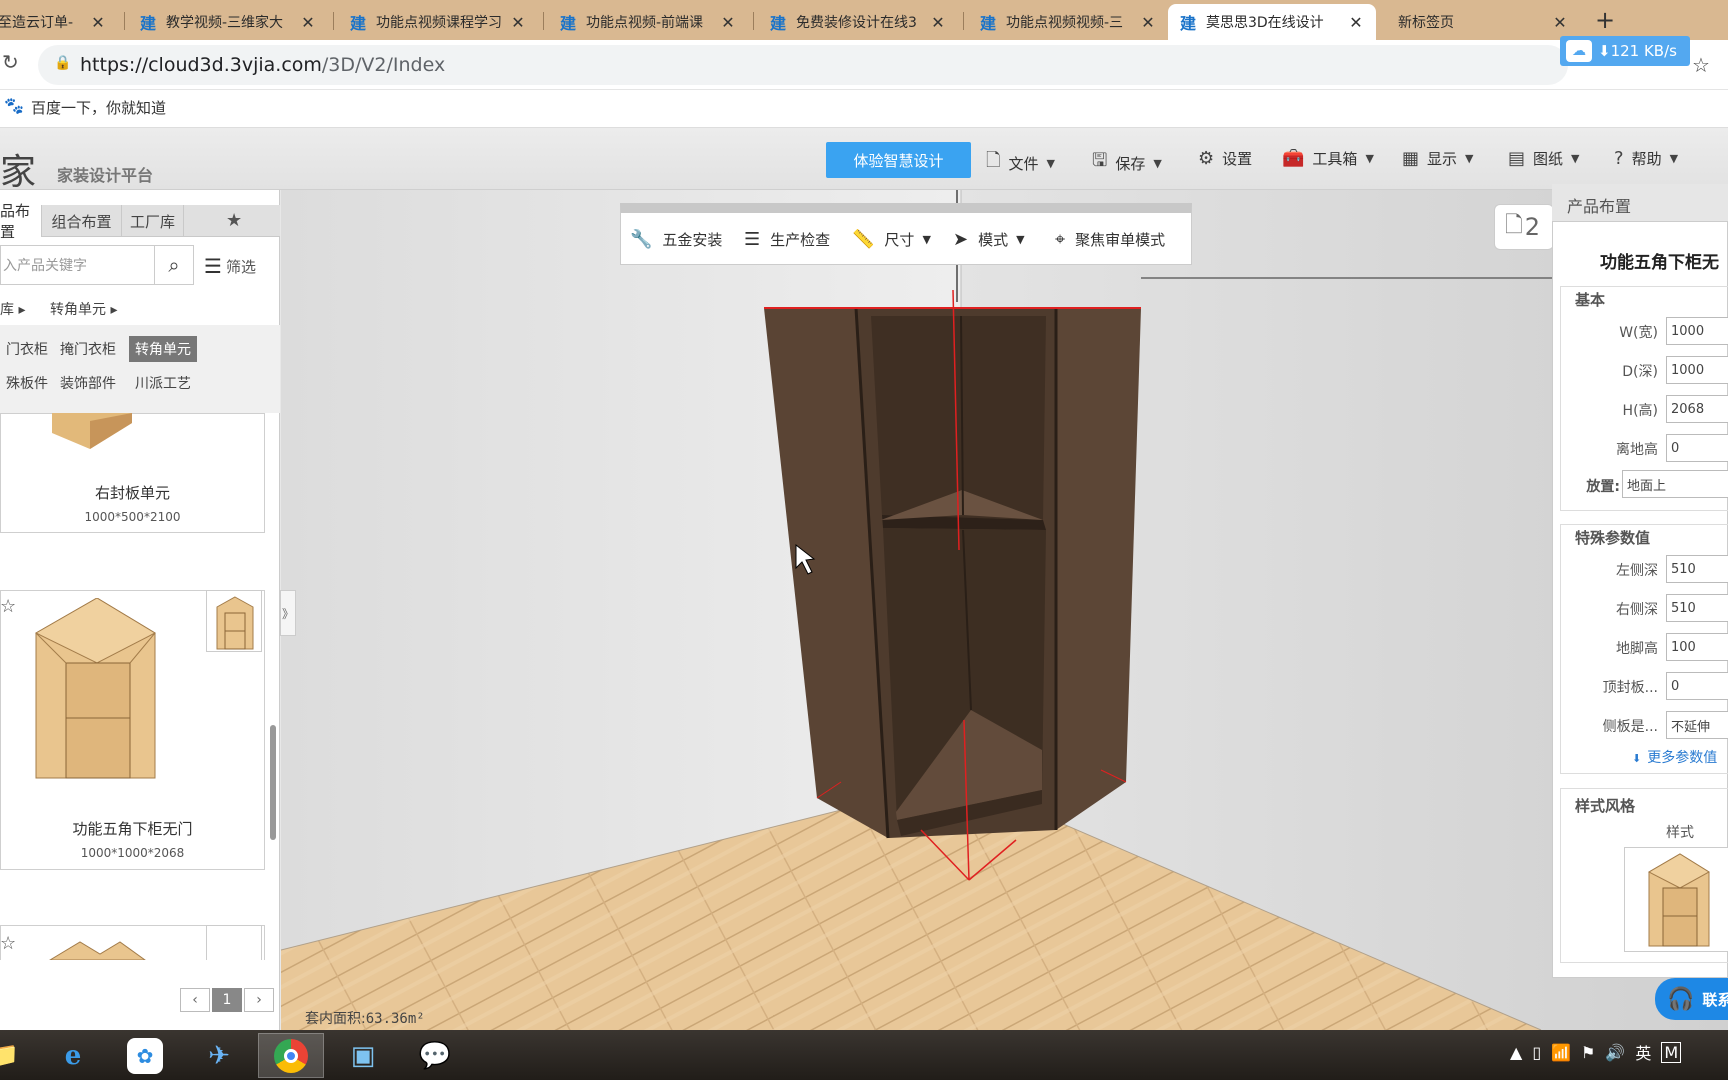  I want to click on menu-save: 🖫 保存 ▼, so click(1127, 163).